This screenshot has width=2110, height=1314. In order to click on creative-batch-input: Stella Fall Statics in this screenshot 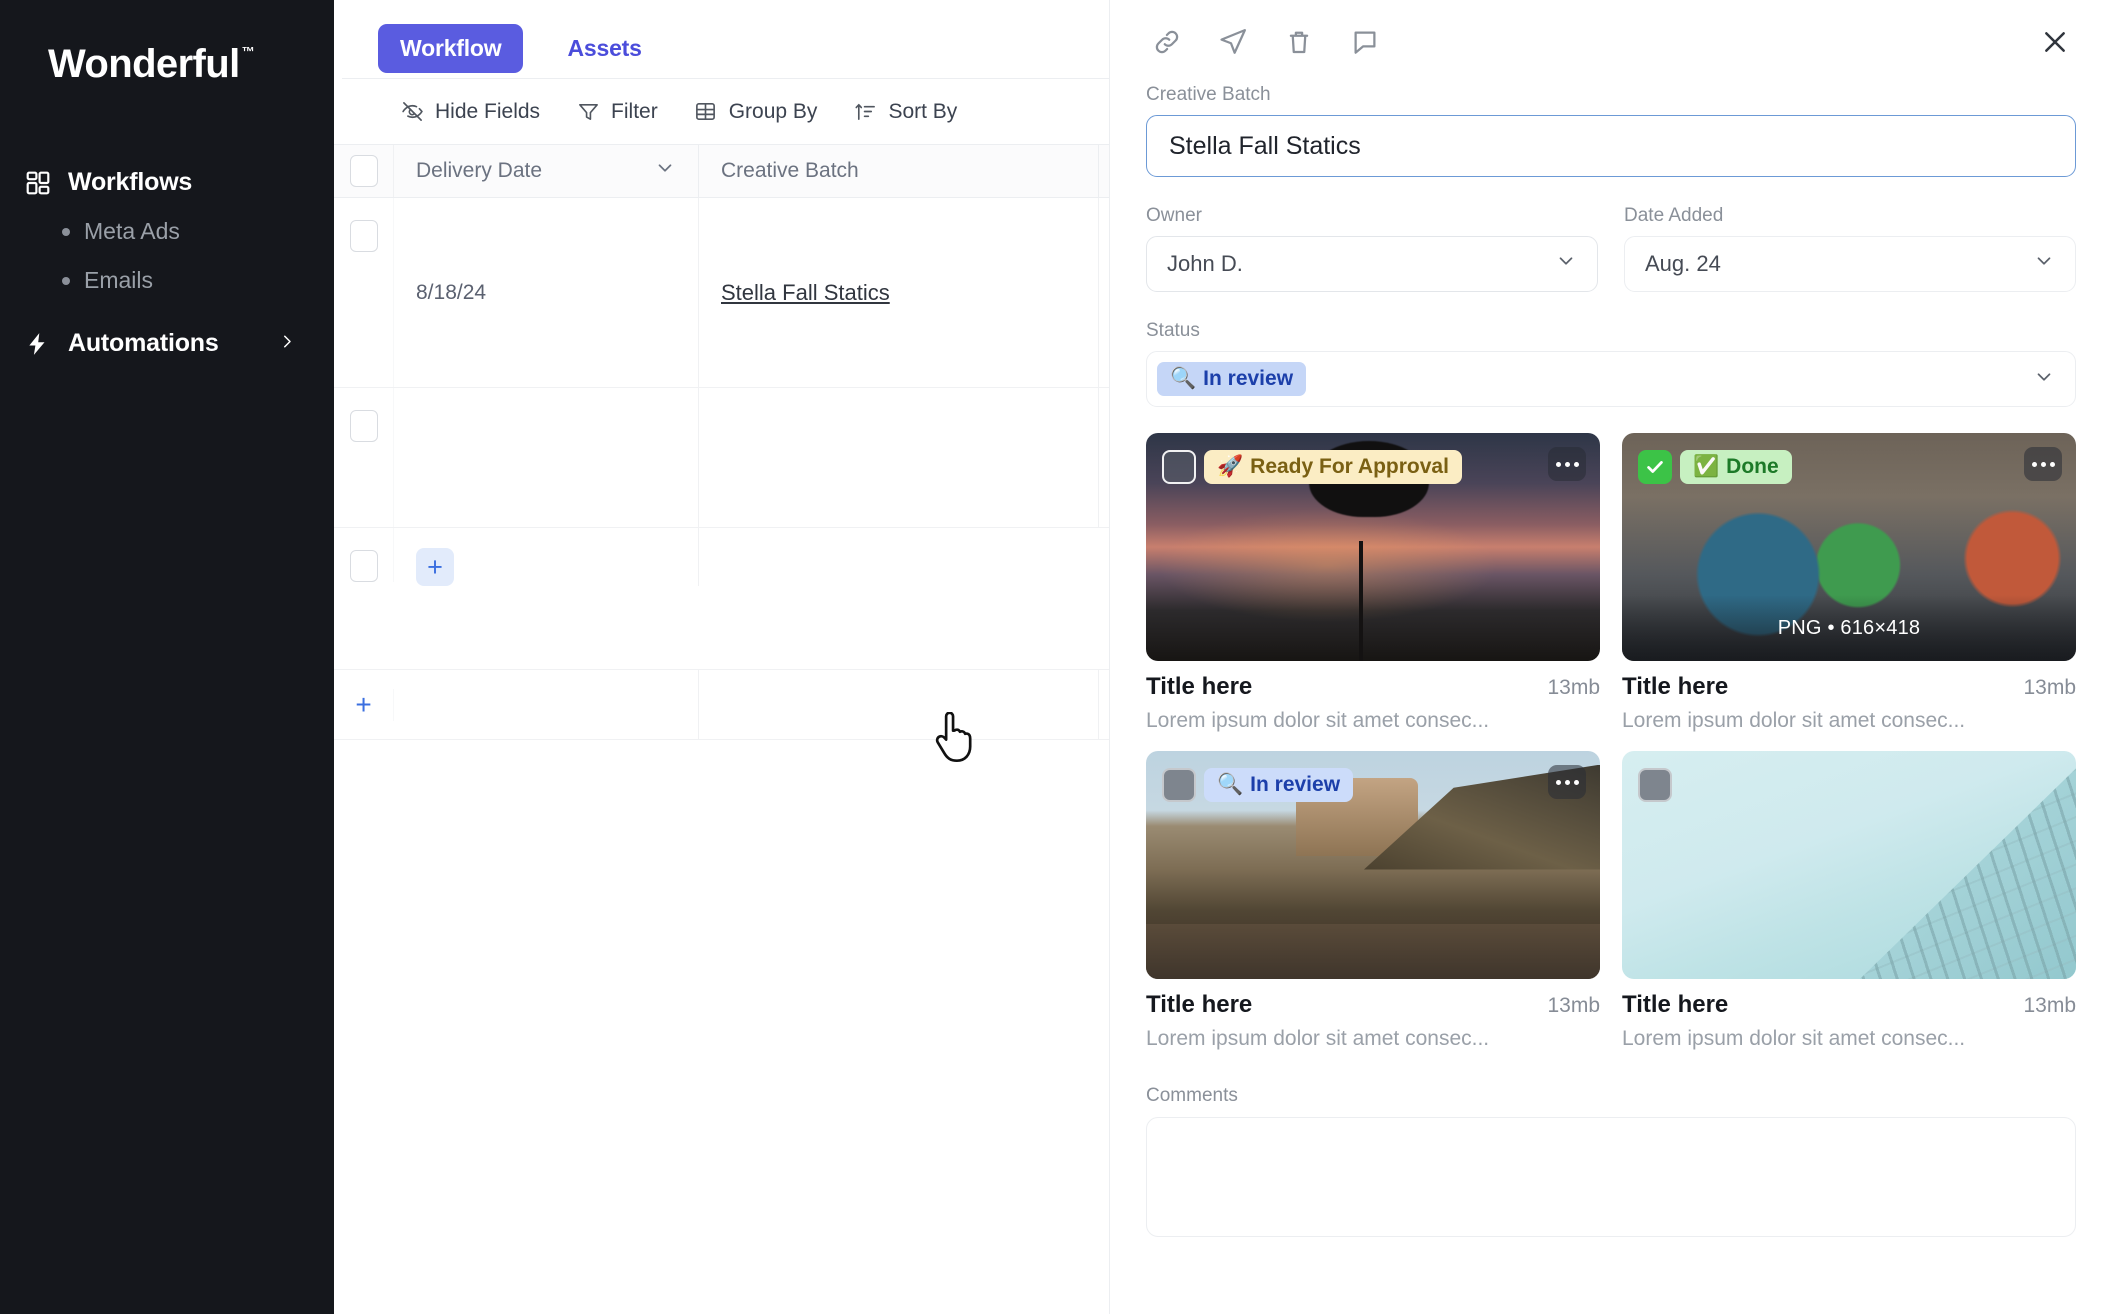, I will do `click(1611, 146)`.